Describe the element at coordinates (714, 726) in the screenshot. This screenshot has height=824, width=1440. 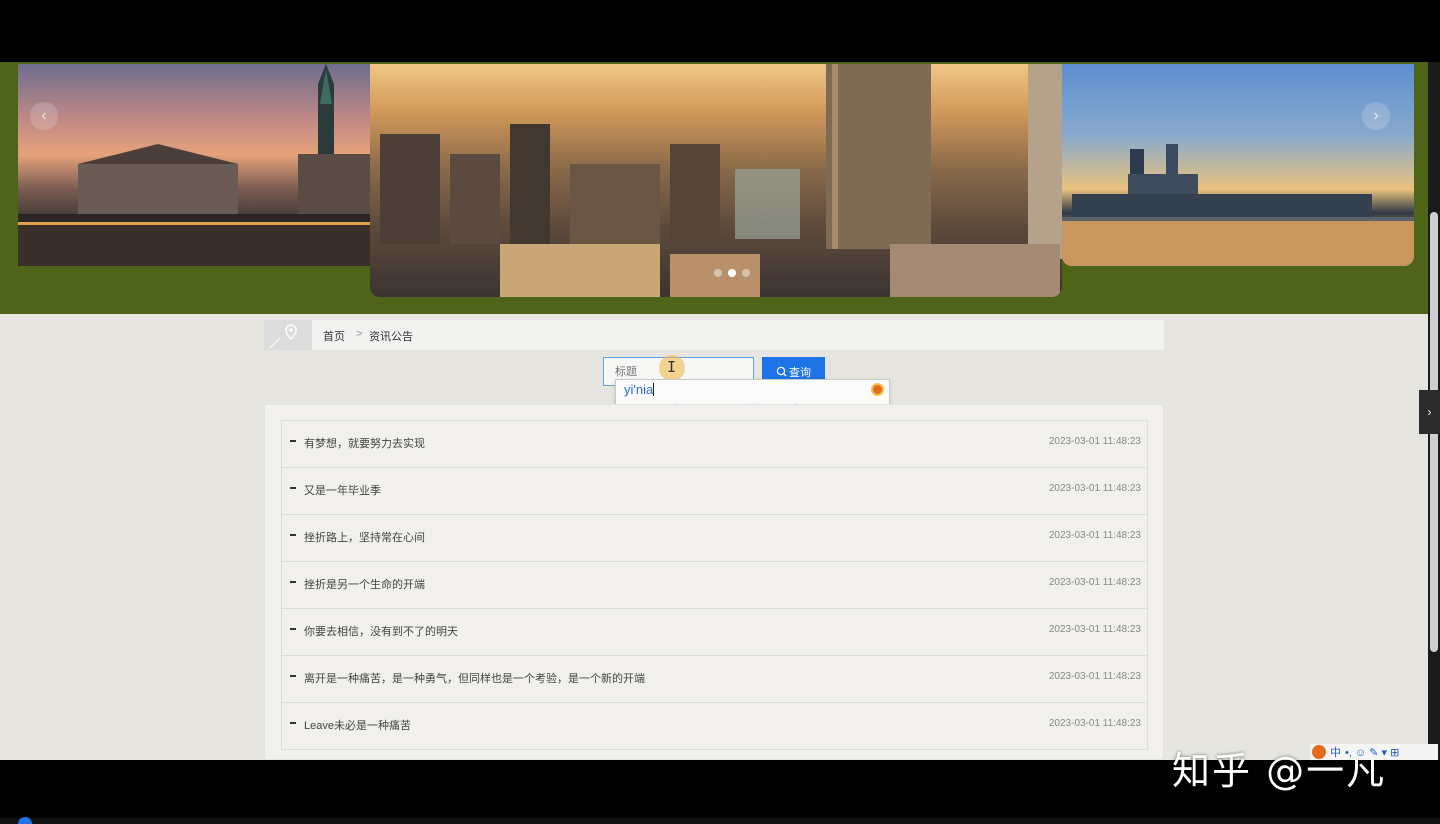
I see `news-list-item: Leave未必是一种痛苦 2023-03-01 11:48:23` at that location.